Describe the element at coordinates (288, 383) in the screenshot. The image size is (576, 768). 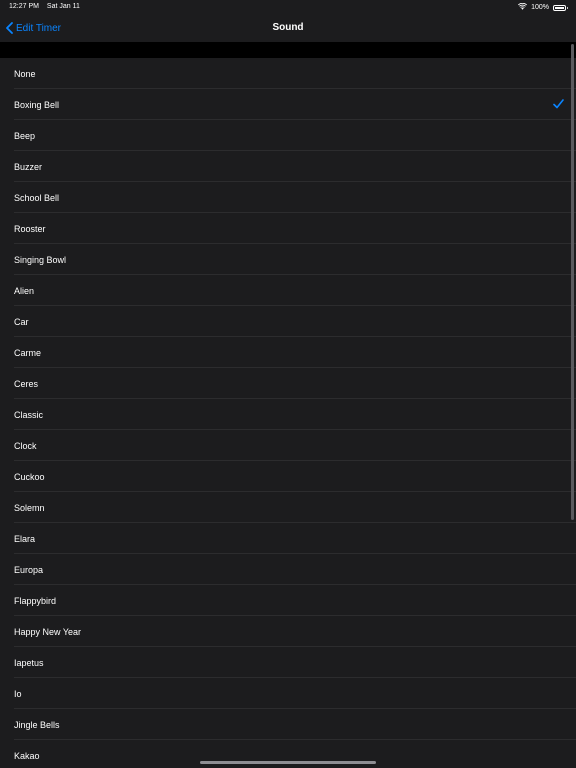
I see `sound-option: Ceres` at that location.